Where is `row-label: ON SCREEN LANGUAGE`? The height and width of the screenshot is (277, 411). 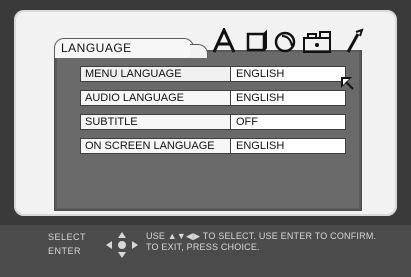 row-label: ON SCREEN LANGUAGE is located at coordinates (156, 146).